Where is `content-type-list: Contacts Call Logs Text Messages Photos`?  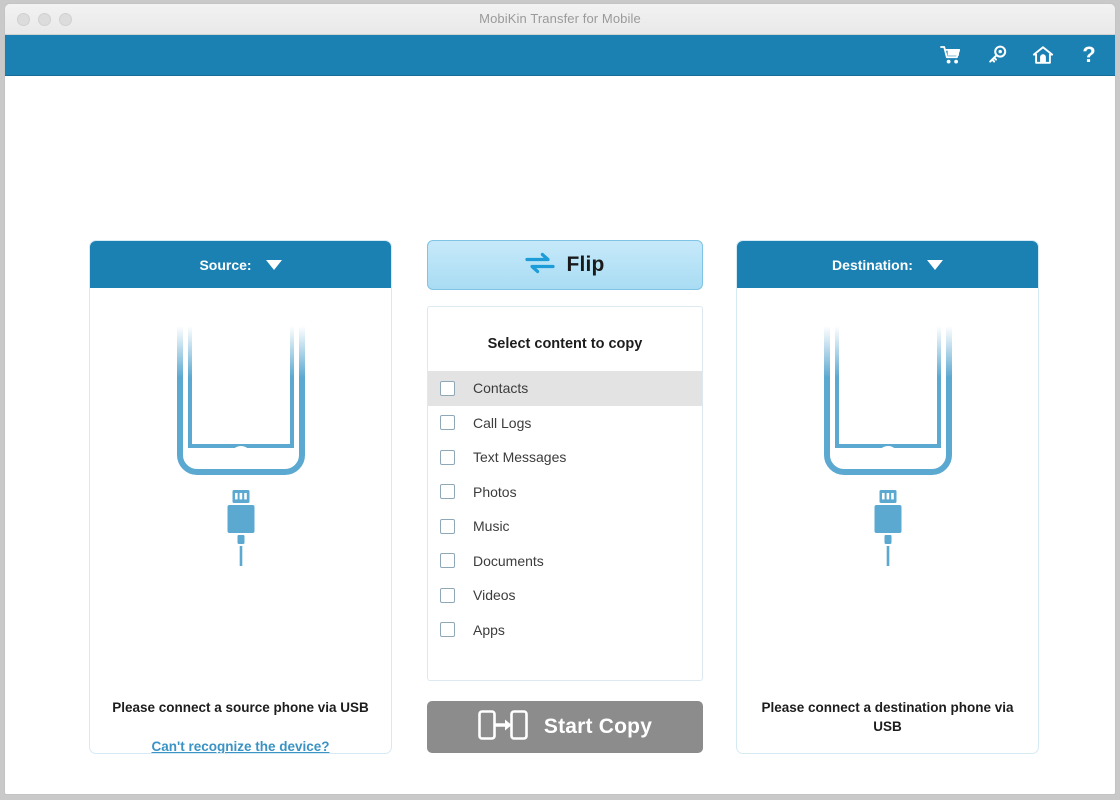 content-type-list: Contacts Call Logs Text Messages Photos is located at coordinates (565, 509).